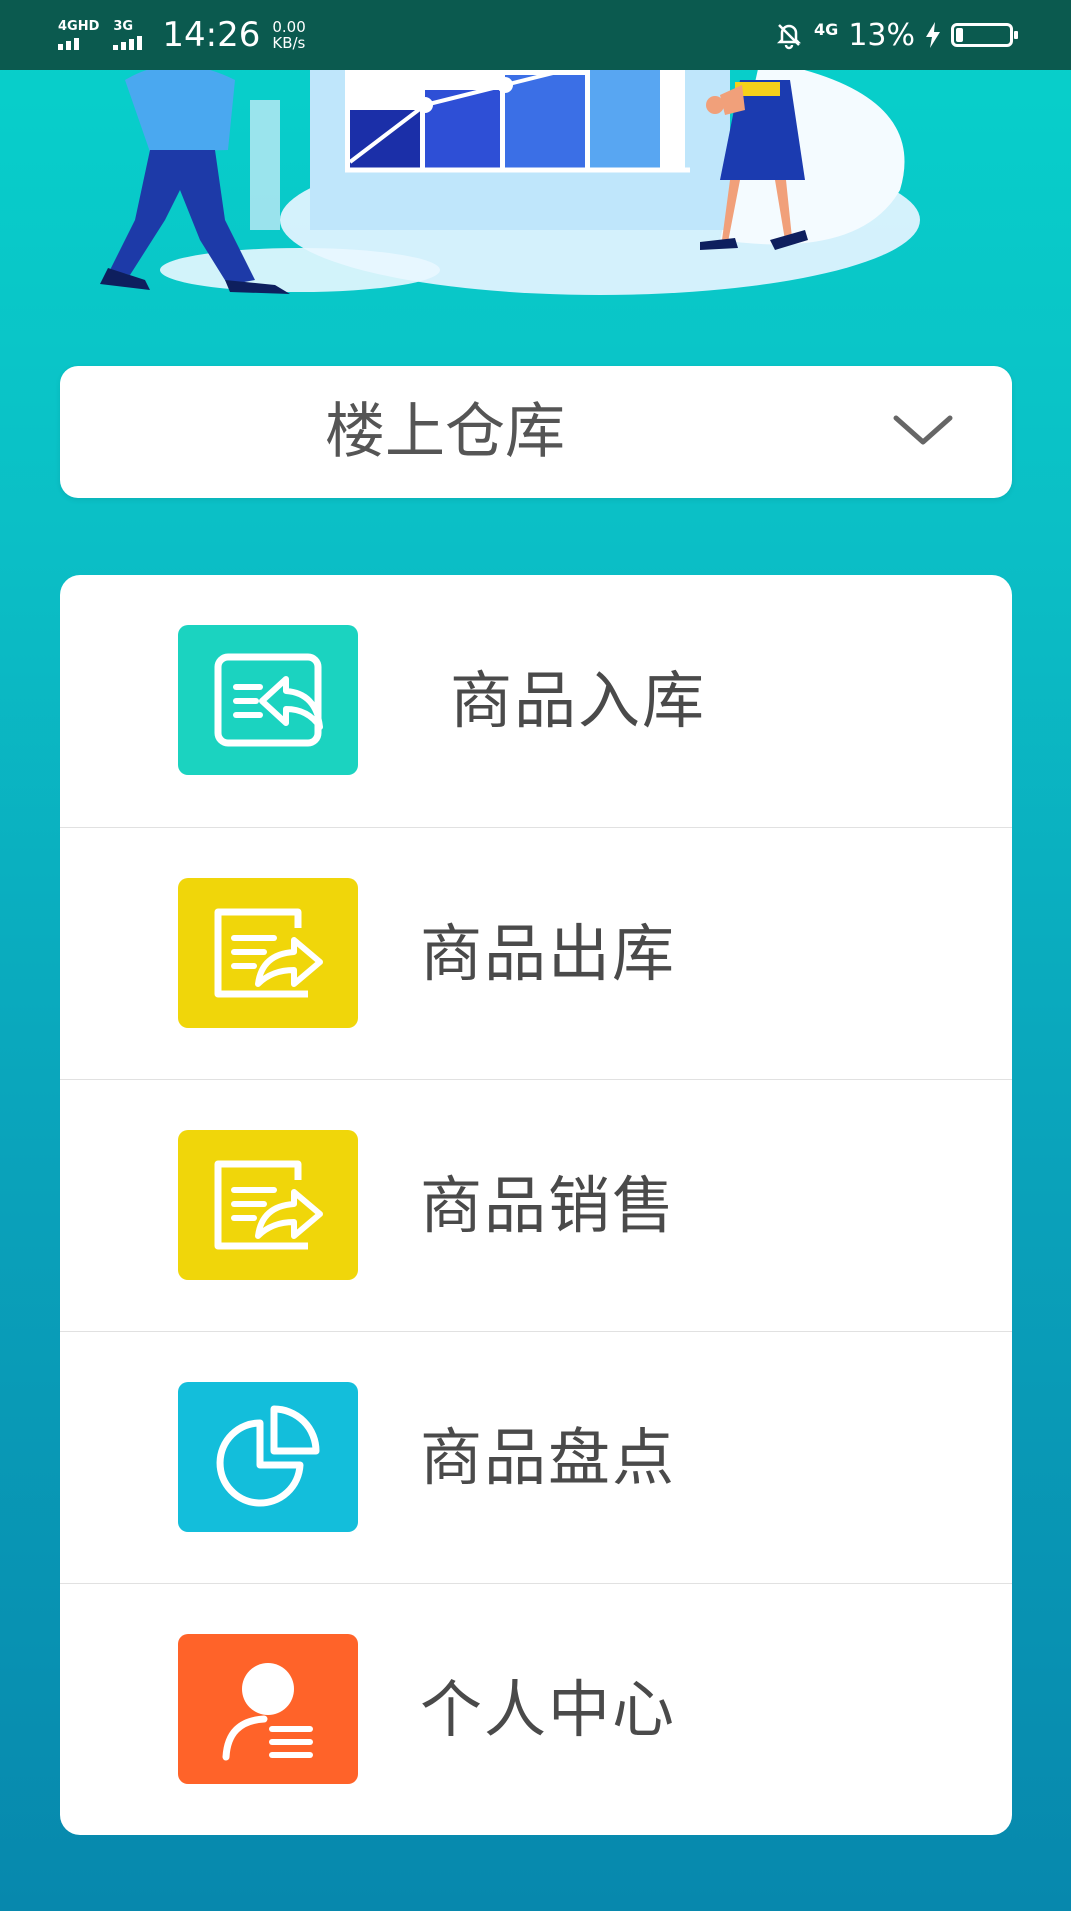 This screenshot has width=1071, height=1911. What do you see at coordinates (289, 27) in the screenshot?
I see `speed-value: 0.00` at bounding box center [289, 27].